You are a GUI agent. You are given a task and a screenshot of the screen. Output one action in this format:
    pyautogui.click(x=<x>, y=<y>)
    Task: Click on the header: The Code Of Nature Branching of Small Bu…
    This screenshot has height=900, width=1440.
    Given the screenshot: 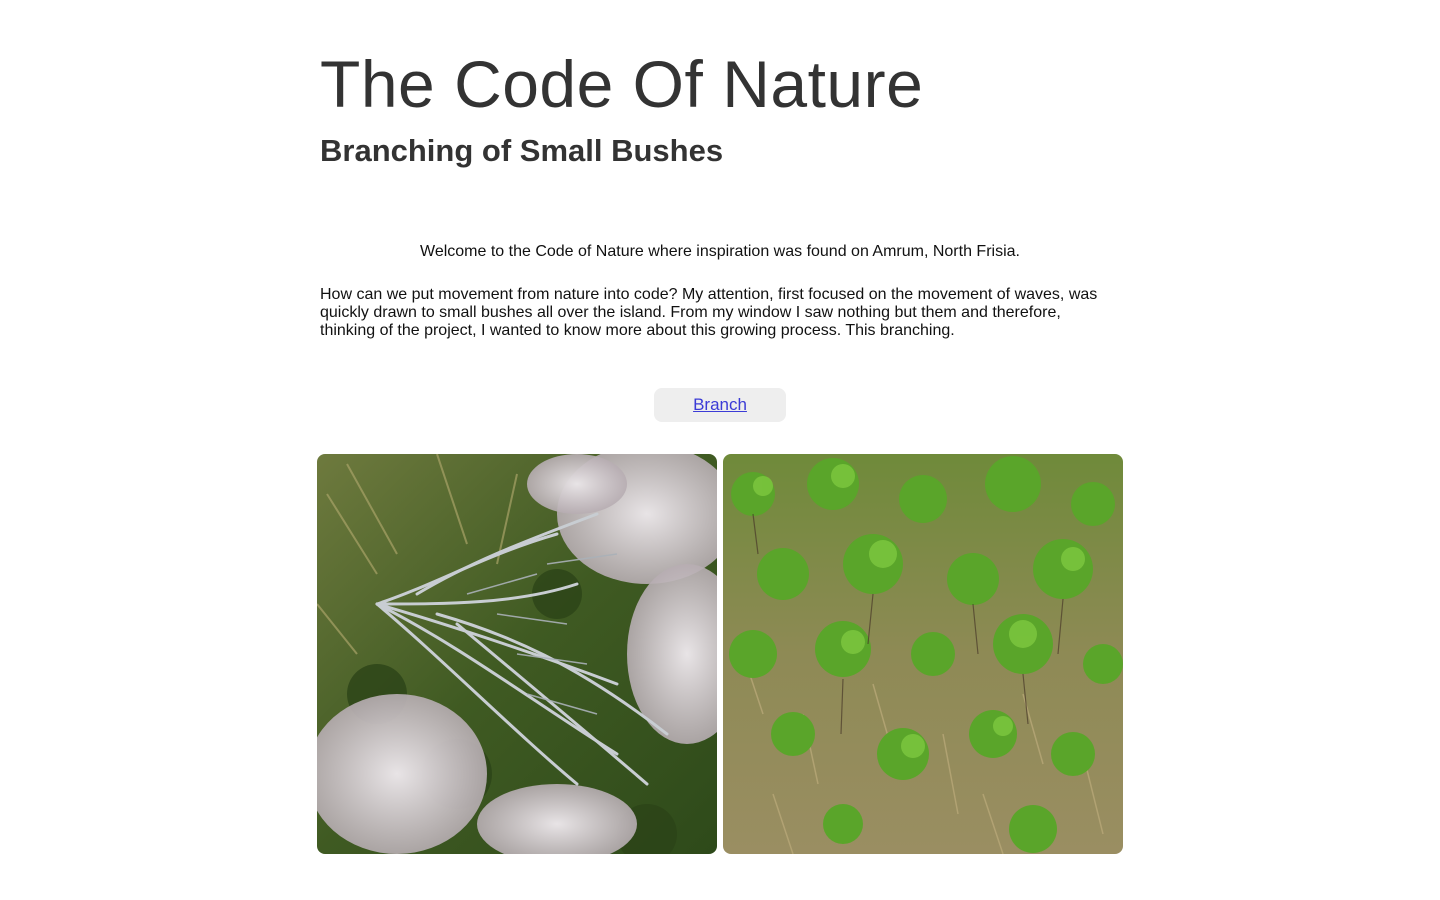 What is the action you would take?
    pyautogui.click(x=720, y=108)
    